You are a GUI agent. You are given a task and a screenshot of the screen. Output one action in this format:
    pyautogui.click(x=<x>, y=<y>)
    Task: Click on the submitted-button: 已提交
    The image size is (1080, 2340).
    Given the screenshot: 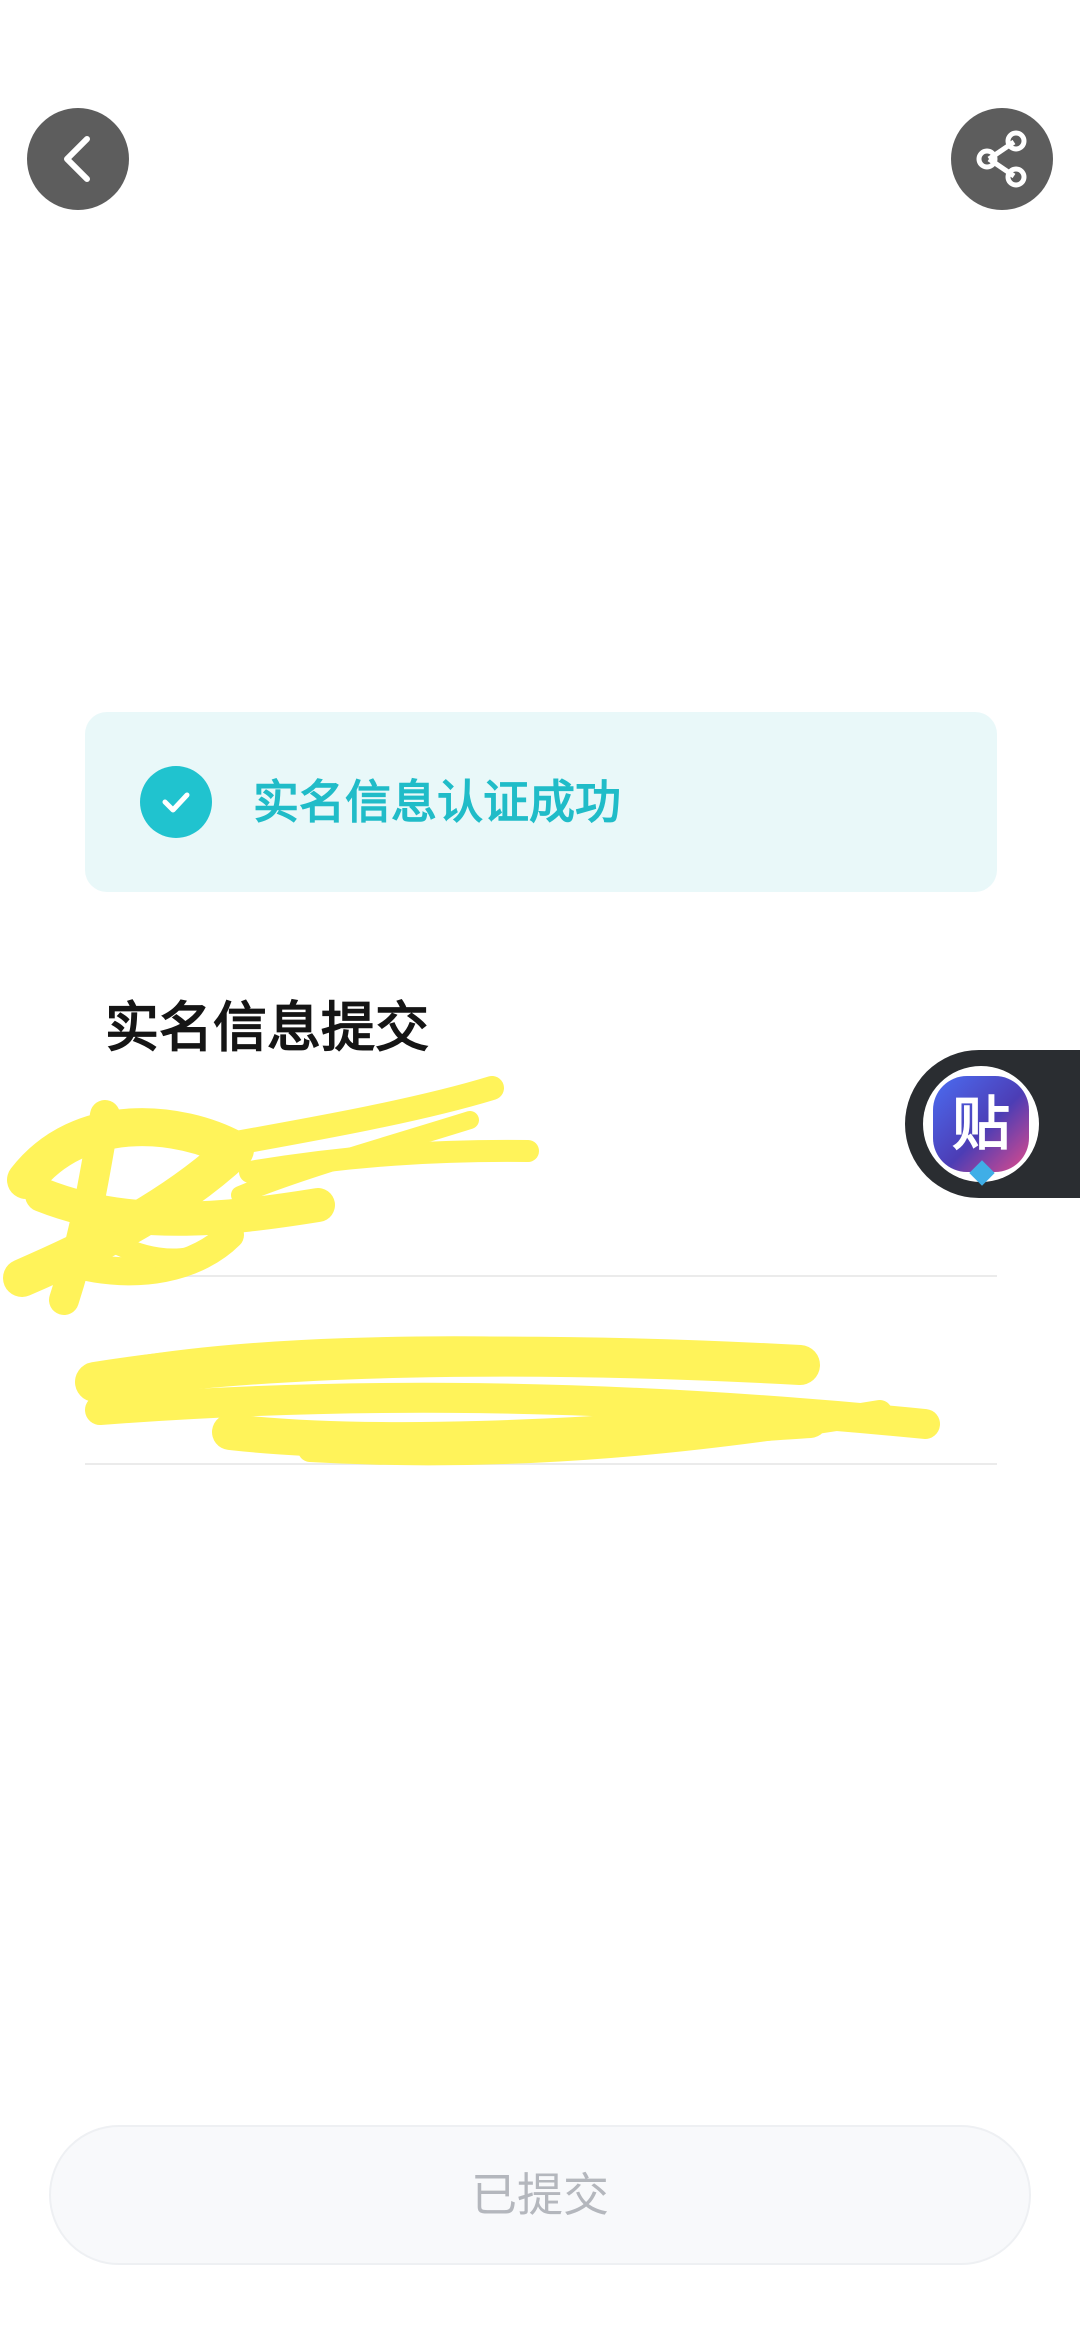 What is the action you would take?
    pyautogui.click(x=540, y=2195)
    